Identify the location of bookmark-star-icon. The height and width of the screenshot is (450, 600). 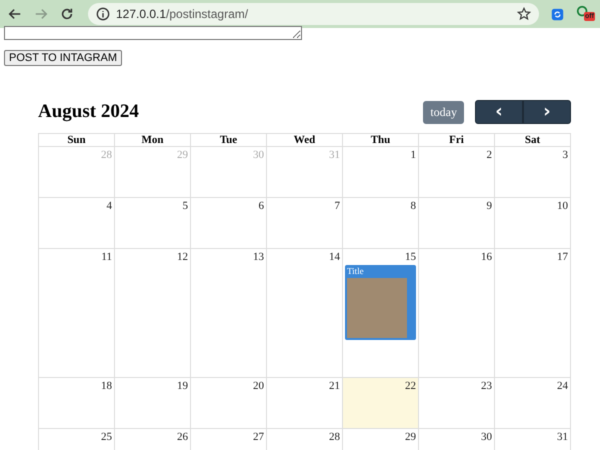
(524, 14).